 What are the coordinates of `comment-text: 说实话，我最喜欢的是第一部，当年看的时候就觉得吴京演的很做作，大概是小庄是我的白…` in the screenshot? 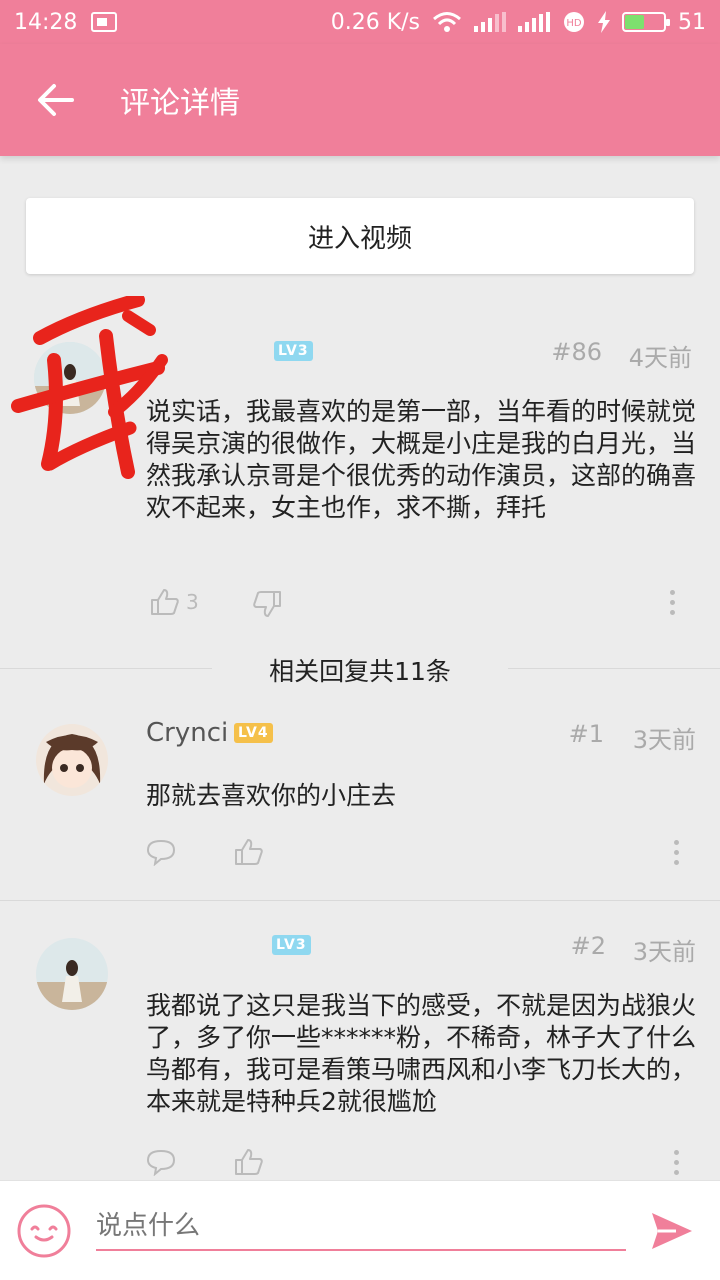 It's located at (421, 459).